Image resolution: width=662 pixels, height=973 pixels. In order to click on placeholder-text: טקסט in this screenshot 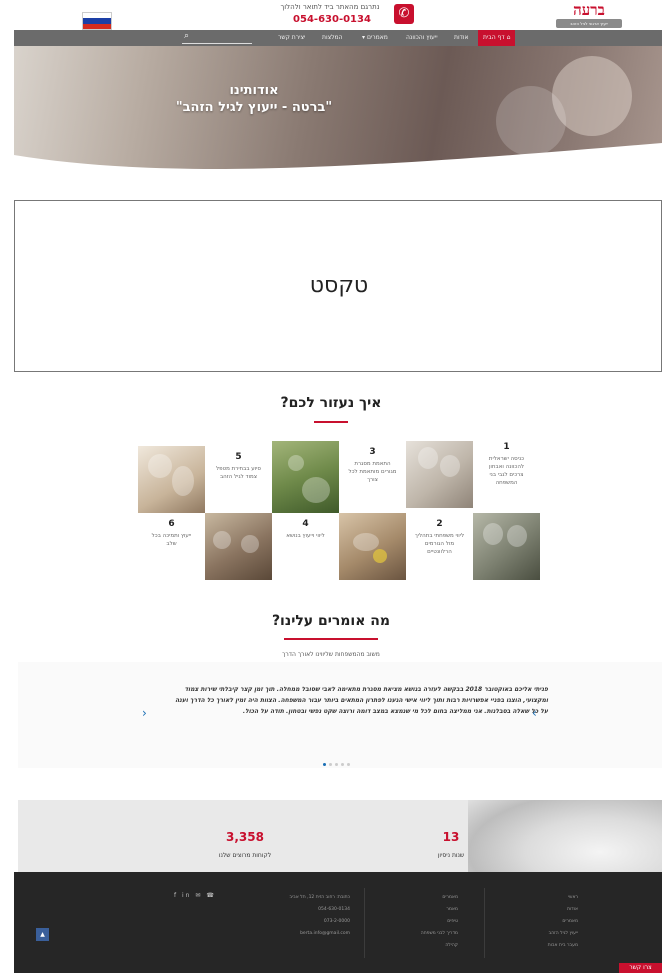, I will do `click(339, 285)`.